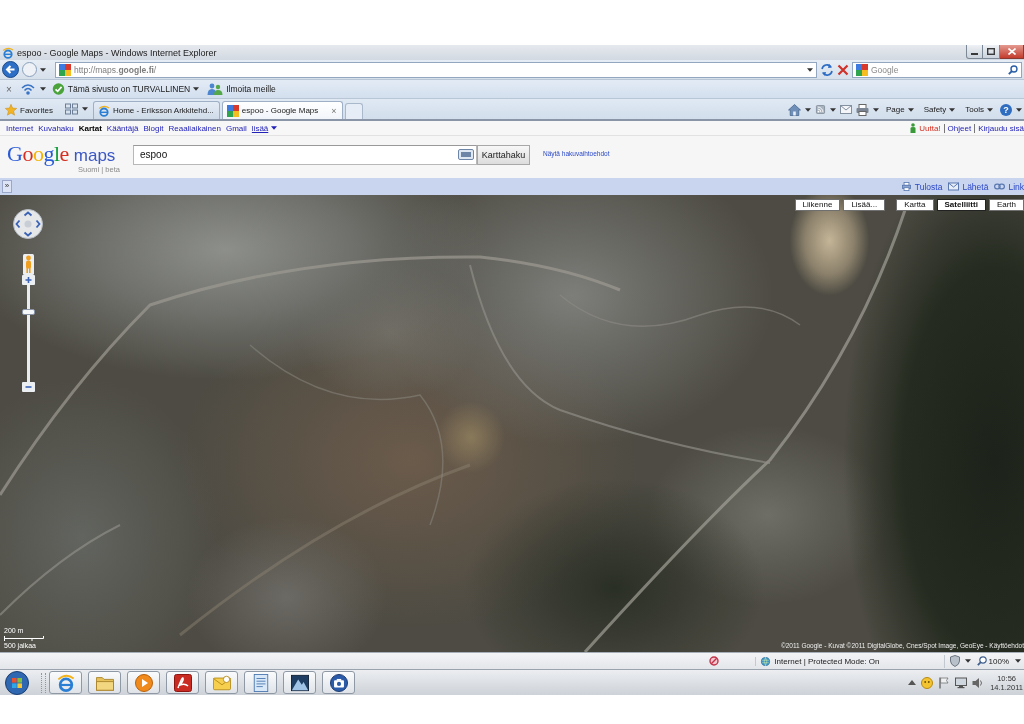 This screenshot has height=724, width=1024. What do you see at coordinates (937, 69) in the screenshot?
I see `search-field: Google` at bounding box center [937, 69].